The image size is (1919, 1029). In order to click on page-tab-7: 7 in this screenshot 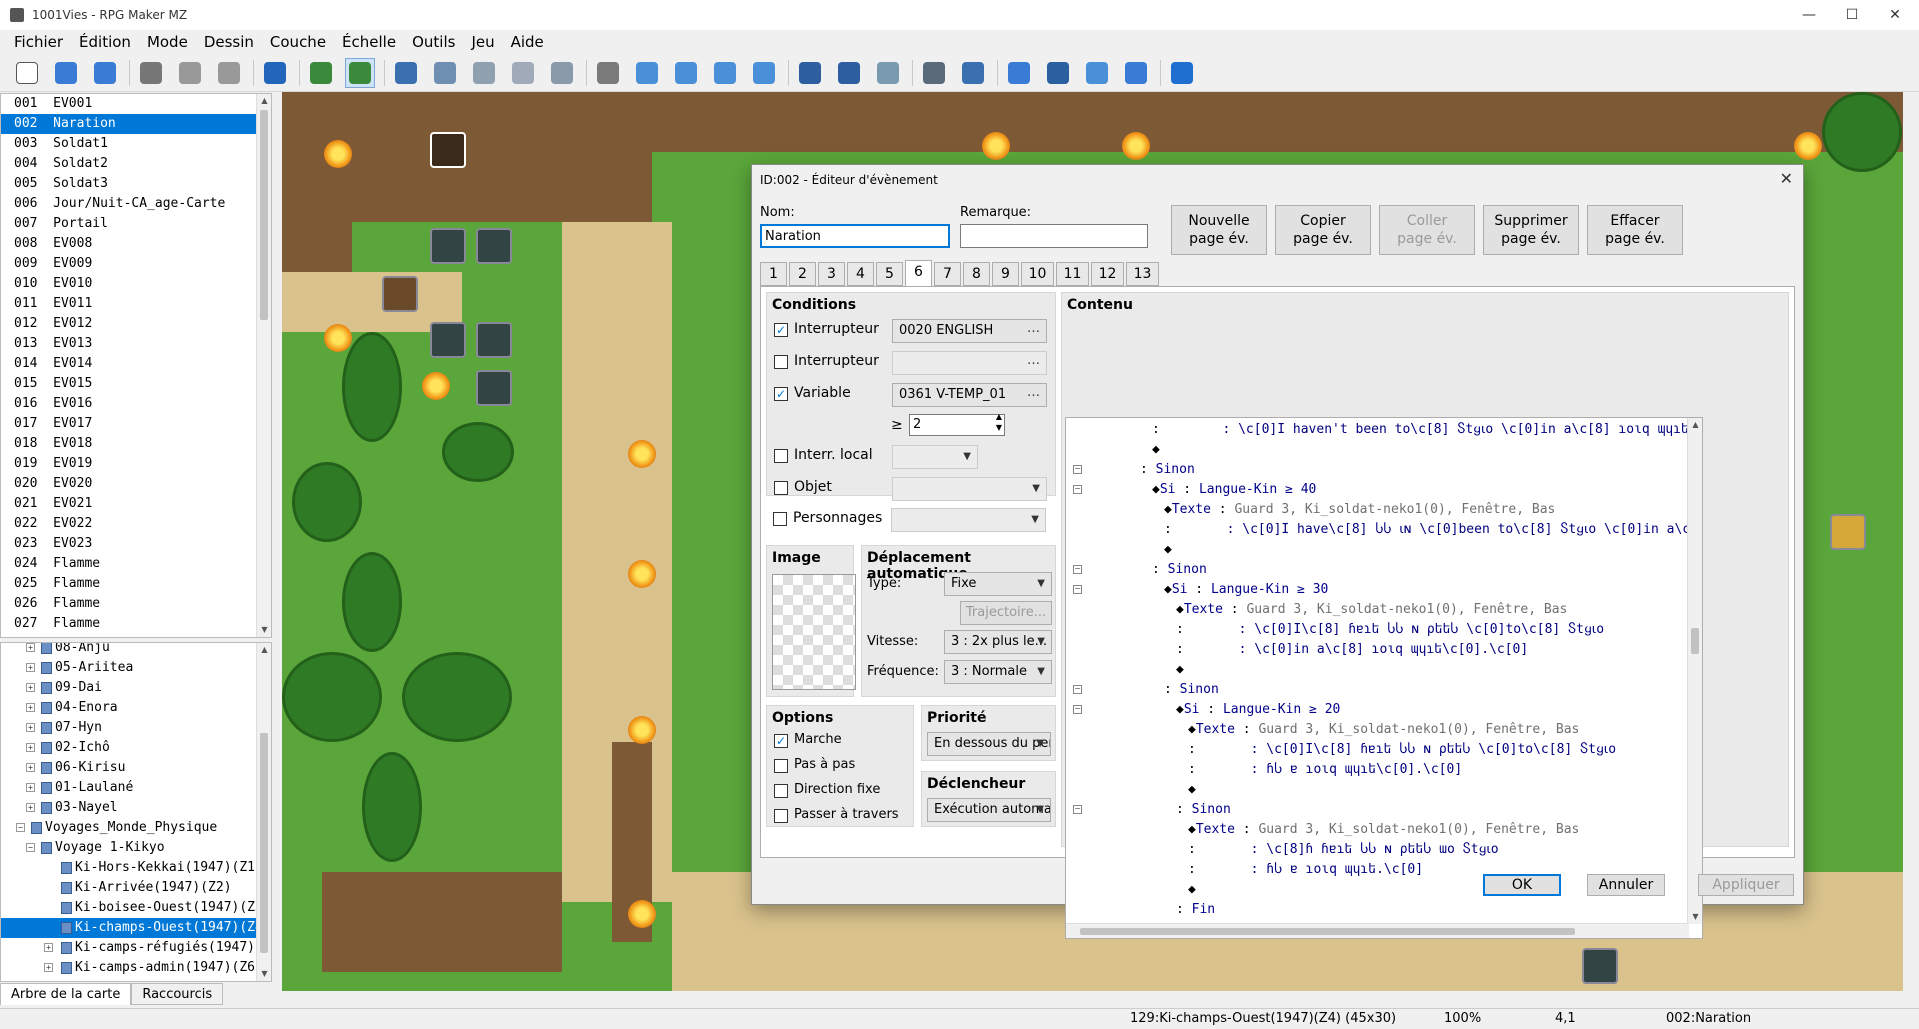, I will do `click(947, 274)`.